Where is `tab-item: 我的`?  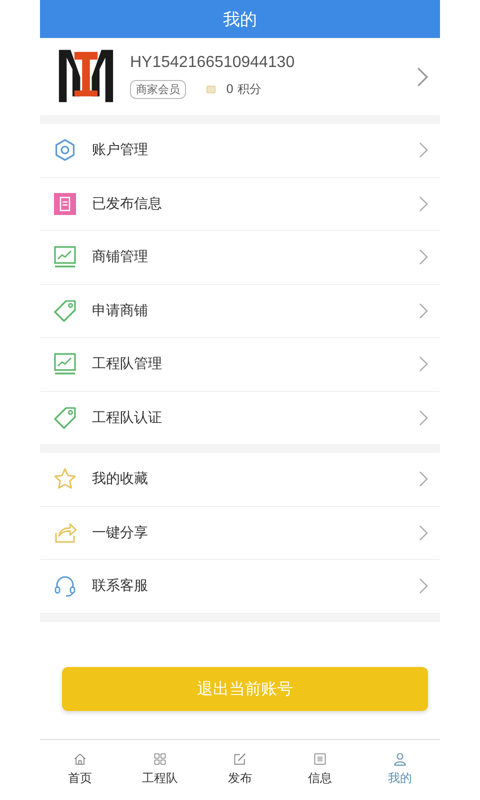
tab-item: 我的 is located at coordinates (400, 769).